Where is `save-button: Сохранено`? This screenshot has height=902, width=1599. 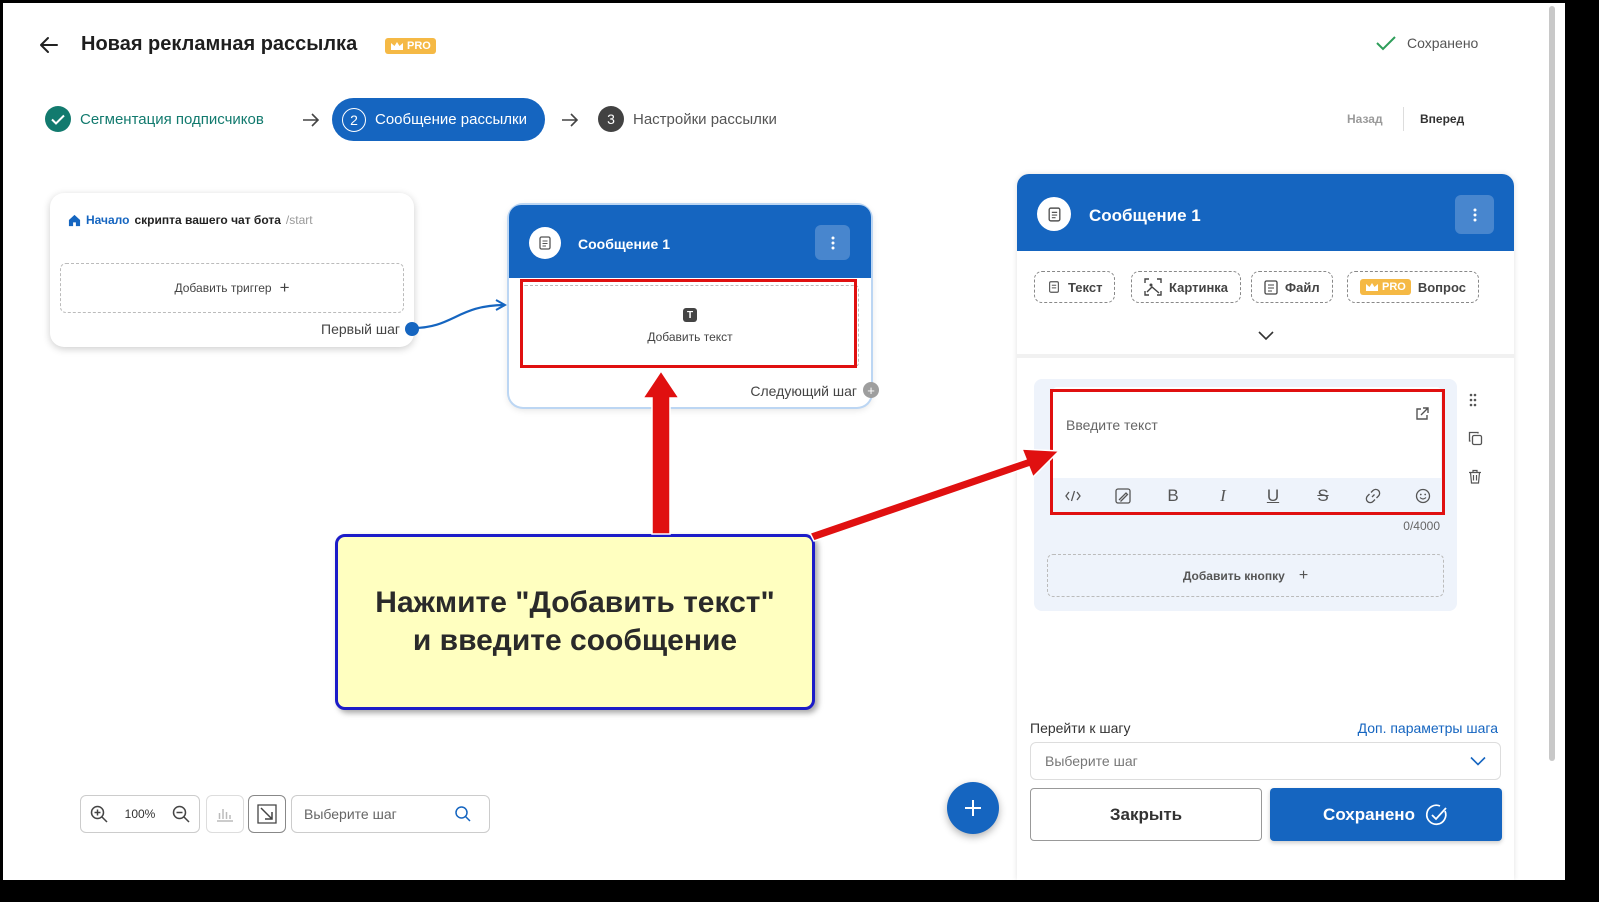 save-button: Сохранено is located at coordinates (1386, 814).